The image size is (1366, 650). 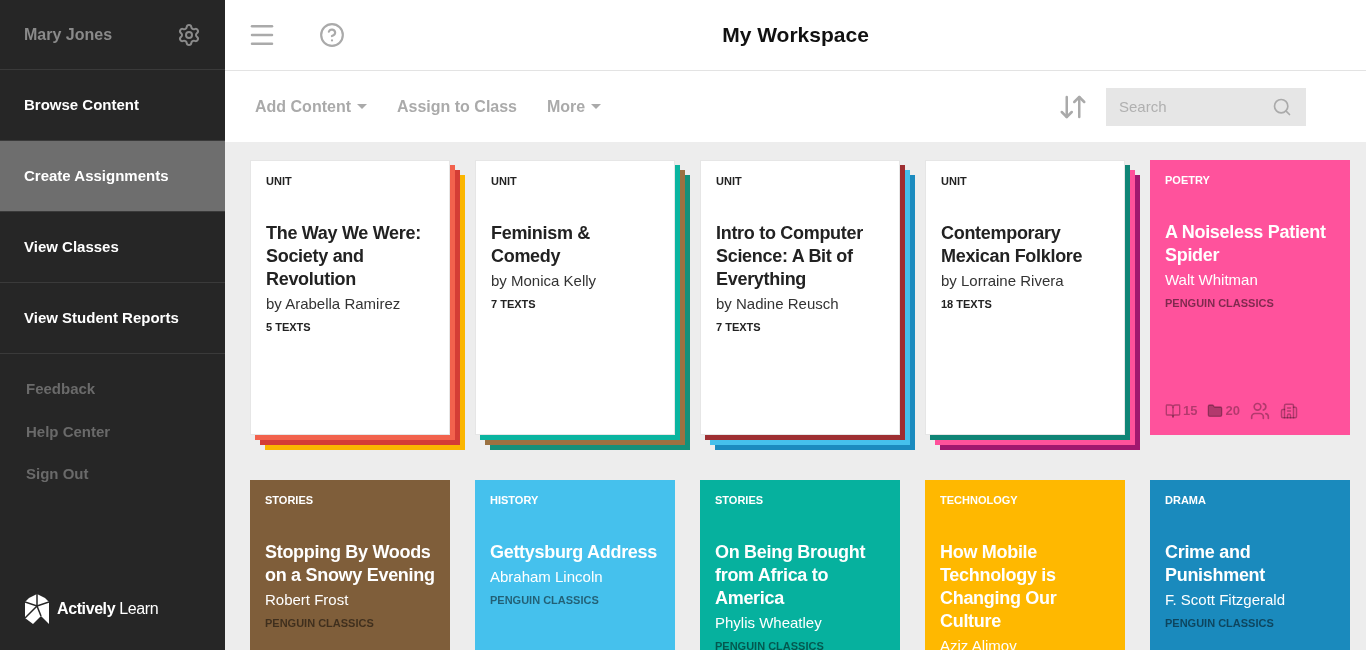 What do you see at coordinates (1025, 297) in the screenshot?
I see `unit-card: UNIT Contemporary Mexican Folklore by Lorraine Rivera 18 TEXTS` at bounding box center [1025, 297].